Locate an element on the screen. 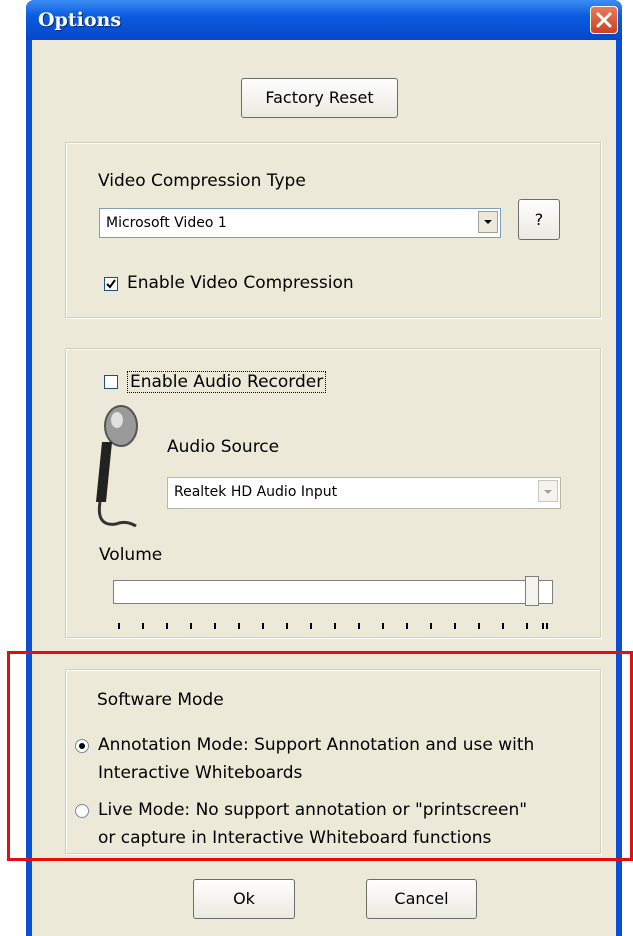 The width and height of the screenshot is (633, 936). factory-reset-label: Factory Reset is located at coordinates (319, 97).